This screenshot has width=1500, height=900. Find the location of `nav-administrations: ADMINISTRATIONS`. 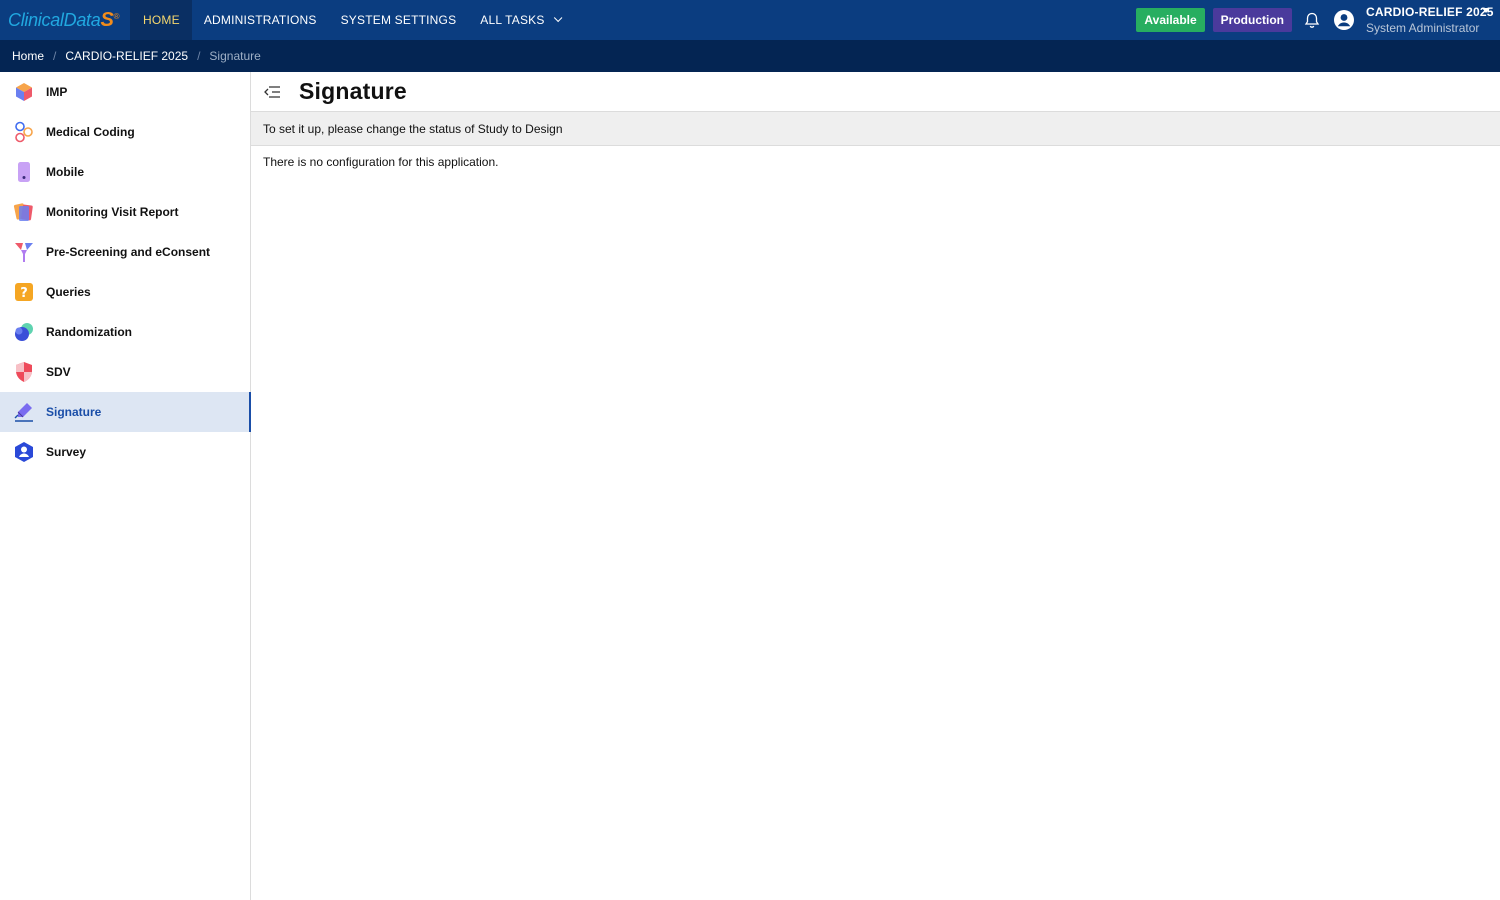

nav-administrations: ADMINISTRATIONS is located at coordinates (260, 20).